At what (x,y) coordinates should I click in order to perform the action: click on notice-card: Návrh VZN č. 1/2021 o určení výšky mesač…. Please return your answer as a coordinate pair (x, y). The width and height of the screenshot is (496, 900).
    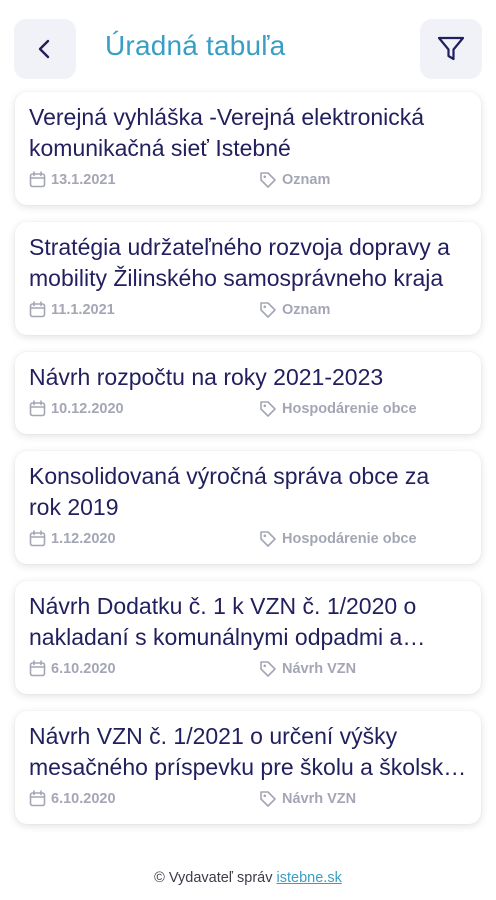
    Looking at the image, I should click on (248, 767).